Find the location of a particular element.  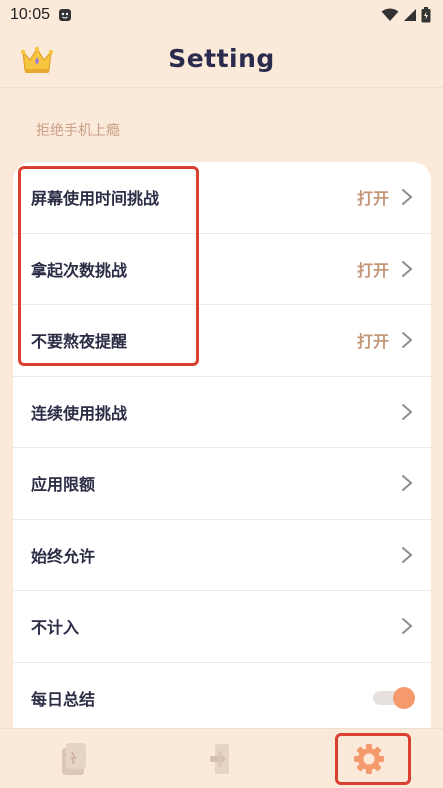

bottom-nav is located at coordinates (221, 758).